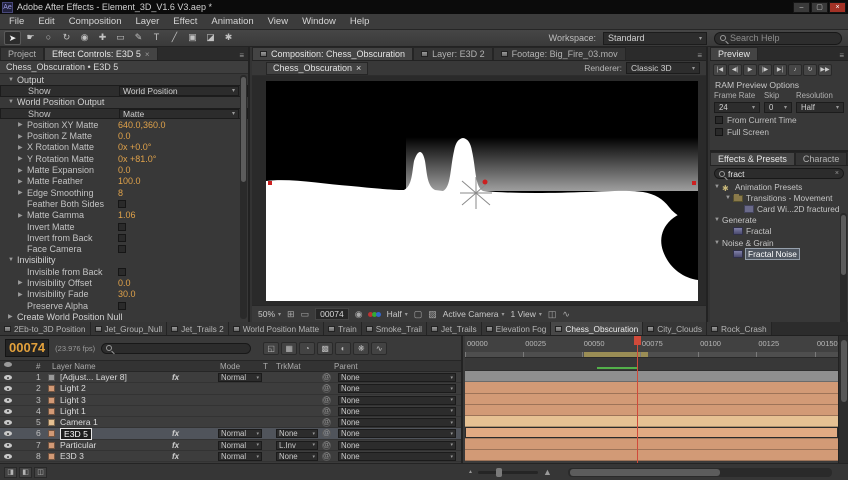 The height and width of the screenshot is (480, 848). What do you see at coordinates (48, 38) in the screenshot?
I see `zoom-tool-icon: ○` at bounding box center [48, 38].